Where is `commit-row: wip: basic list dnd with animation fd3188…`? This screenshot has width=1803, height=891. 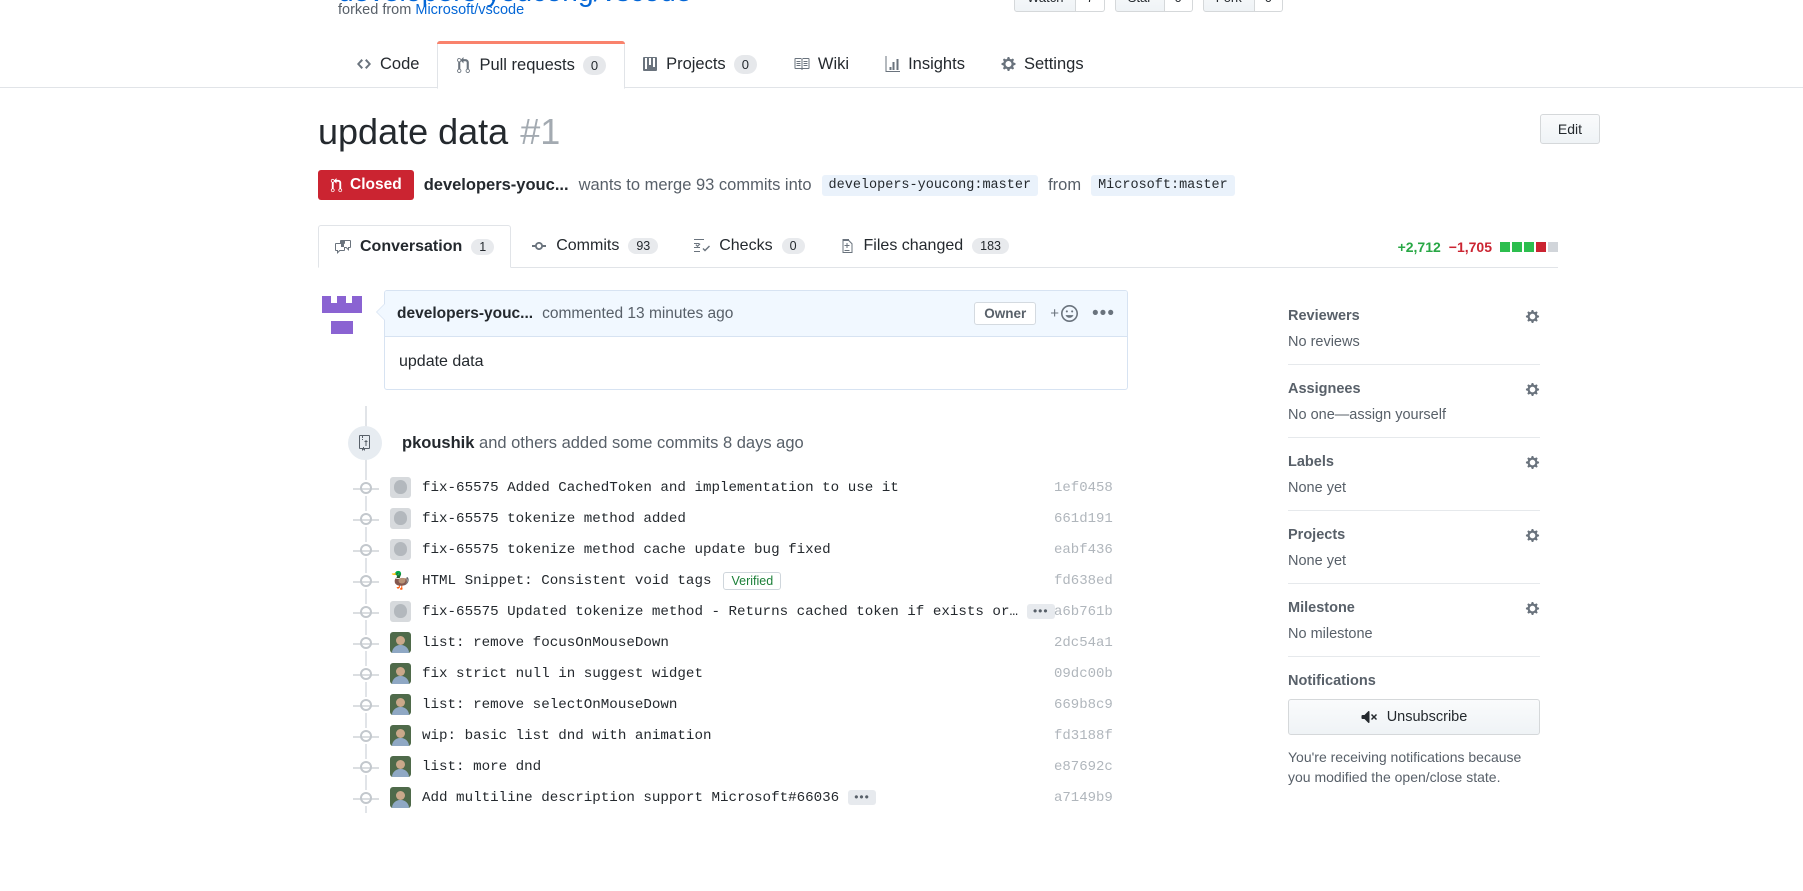
commit-row: wip: basic list dnd with animation fd3188… is located at coordinates (723, 735).